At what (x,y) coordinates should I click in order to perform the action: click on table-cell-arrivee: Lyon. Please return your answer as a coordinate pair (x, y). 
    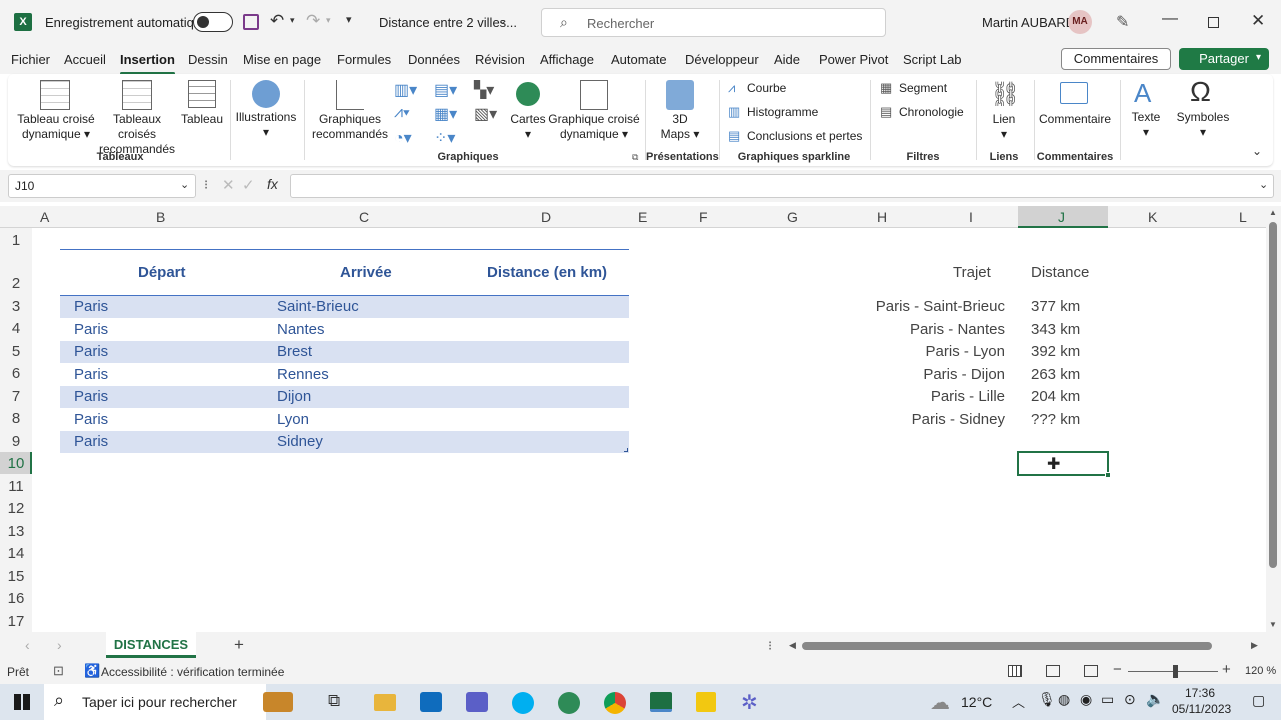
    Looking at the image, I should click on (293, 419).